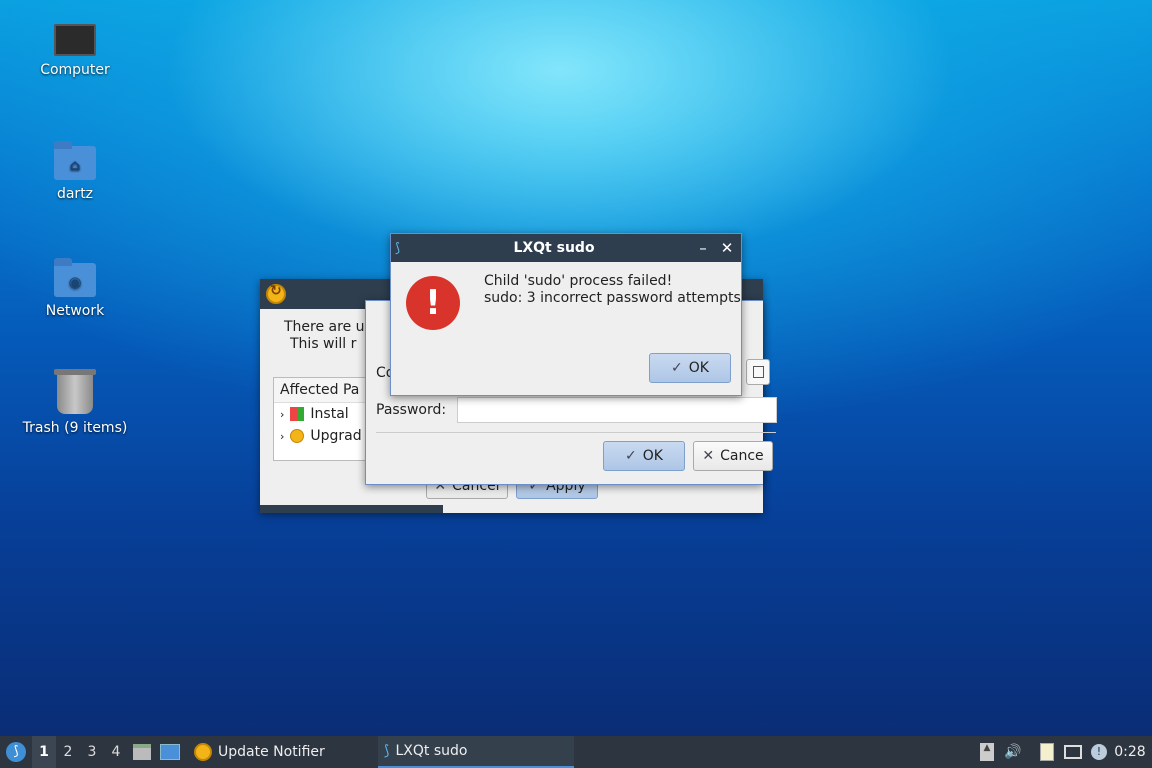 Image resolution: width=1152 pixels, height=768 pixels. What do you see at coordinates (75, 311) in the screenshot?
I see `desktop-icon-label: Network` at bounding box center [75, 311].